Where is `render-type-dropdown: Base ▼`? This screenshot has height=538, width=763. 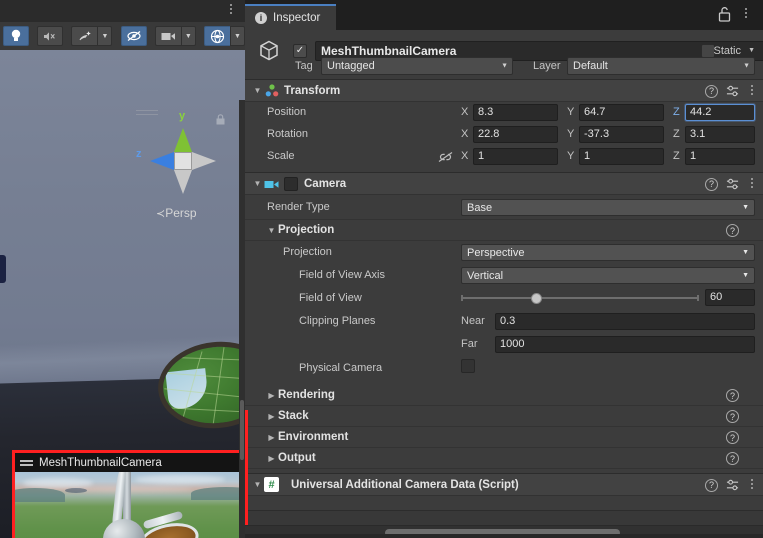 render-type-dropdown: Base ▼ is located at coordinates (608, 207).